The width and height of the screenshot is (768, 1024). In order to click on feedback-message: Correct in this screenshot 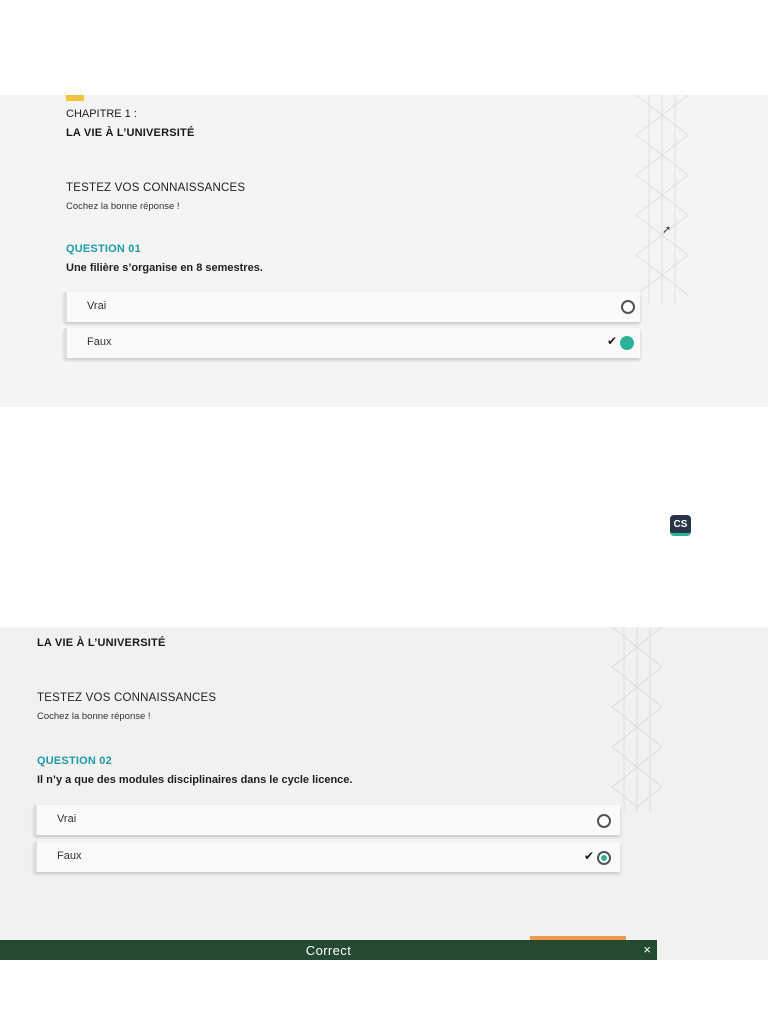, I will do `click(328, 950)`.